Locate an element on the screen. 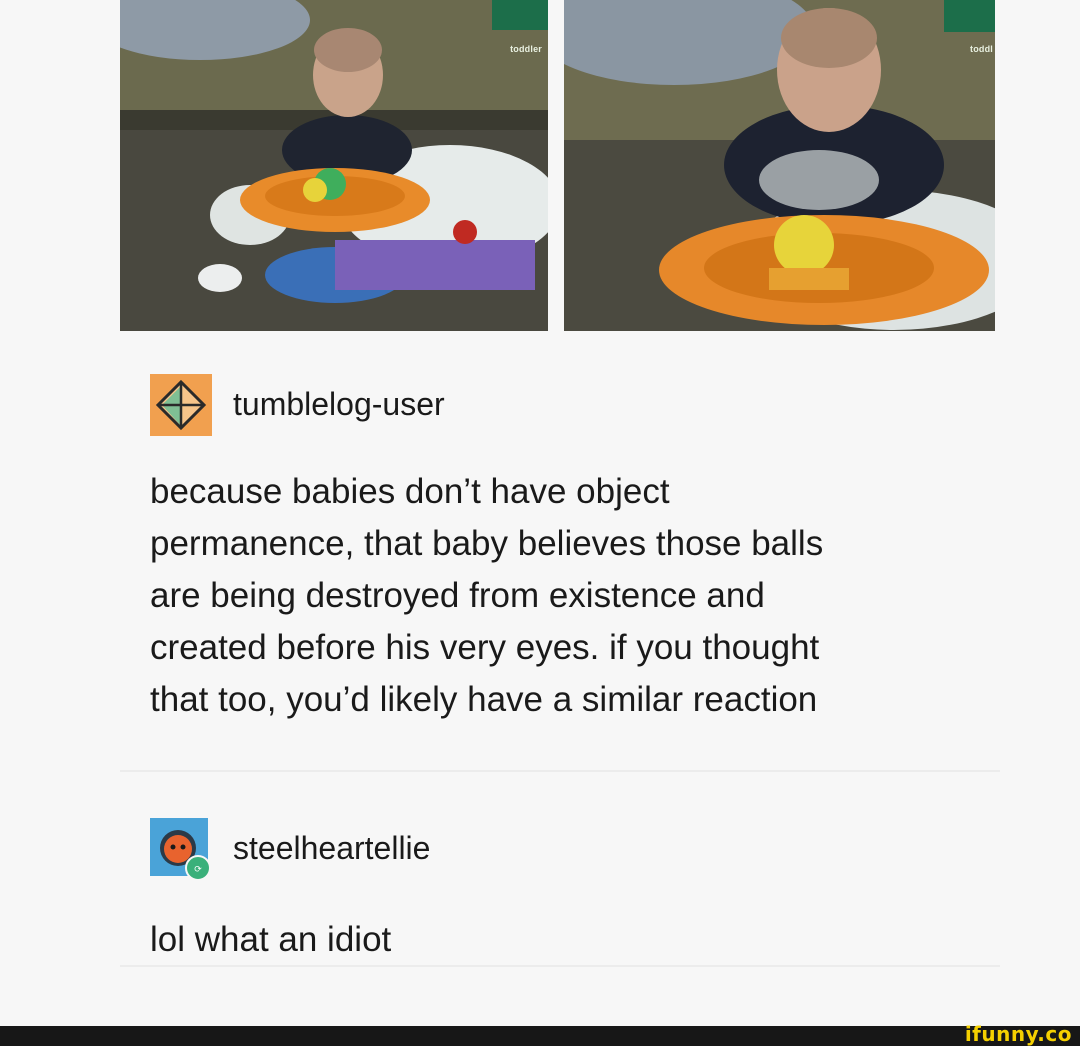 This screenshot has height=1046, width=1080. reply-divider is located at coordinates (560, 966).